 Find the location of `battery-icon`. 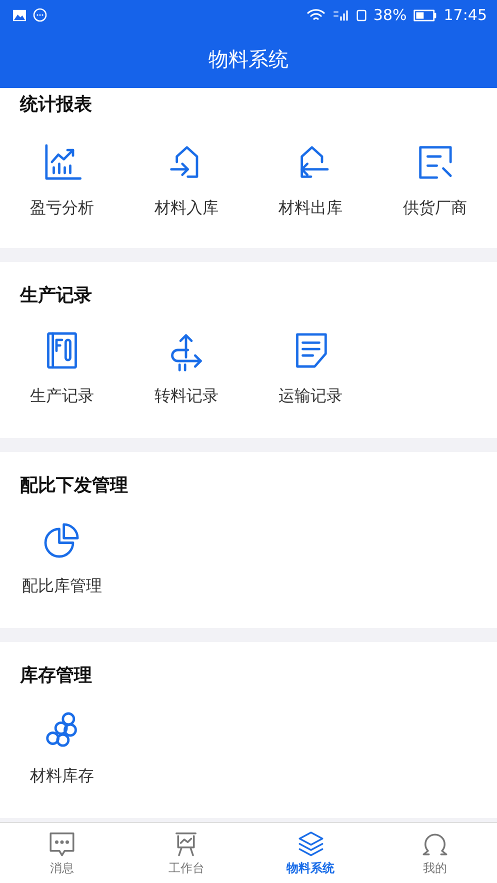

battery-icon is located at coordinates (425, 15).